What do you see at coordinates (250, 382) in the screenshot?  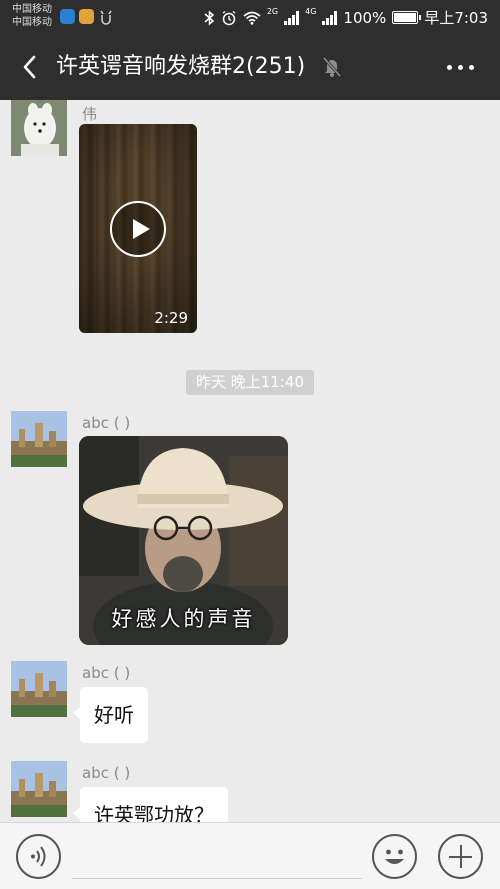 I see `timestamp-divider: 昨天 晚上11:40` at bounding box center [250, 382].